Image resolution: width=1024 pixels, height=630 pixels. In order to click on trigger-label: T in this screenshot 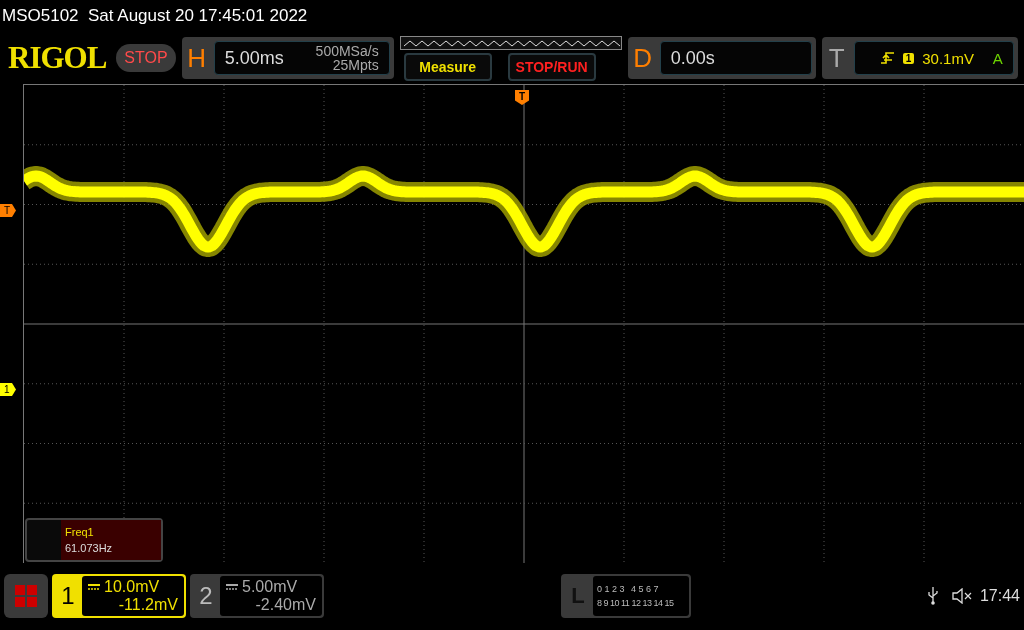, I will do `click(836, 58)`.